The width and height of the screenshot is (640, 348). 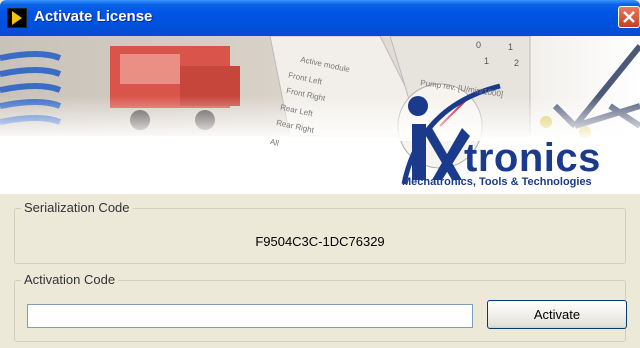 What do you see at coordinates (320, 18) in the screenshot?
I see `title-bar: Activate License` at bounding box center [320, 18].